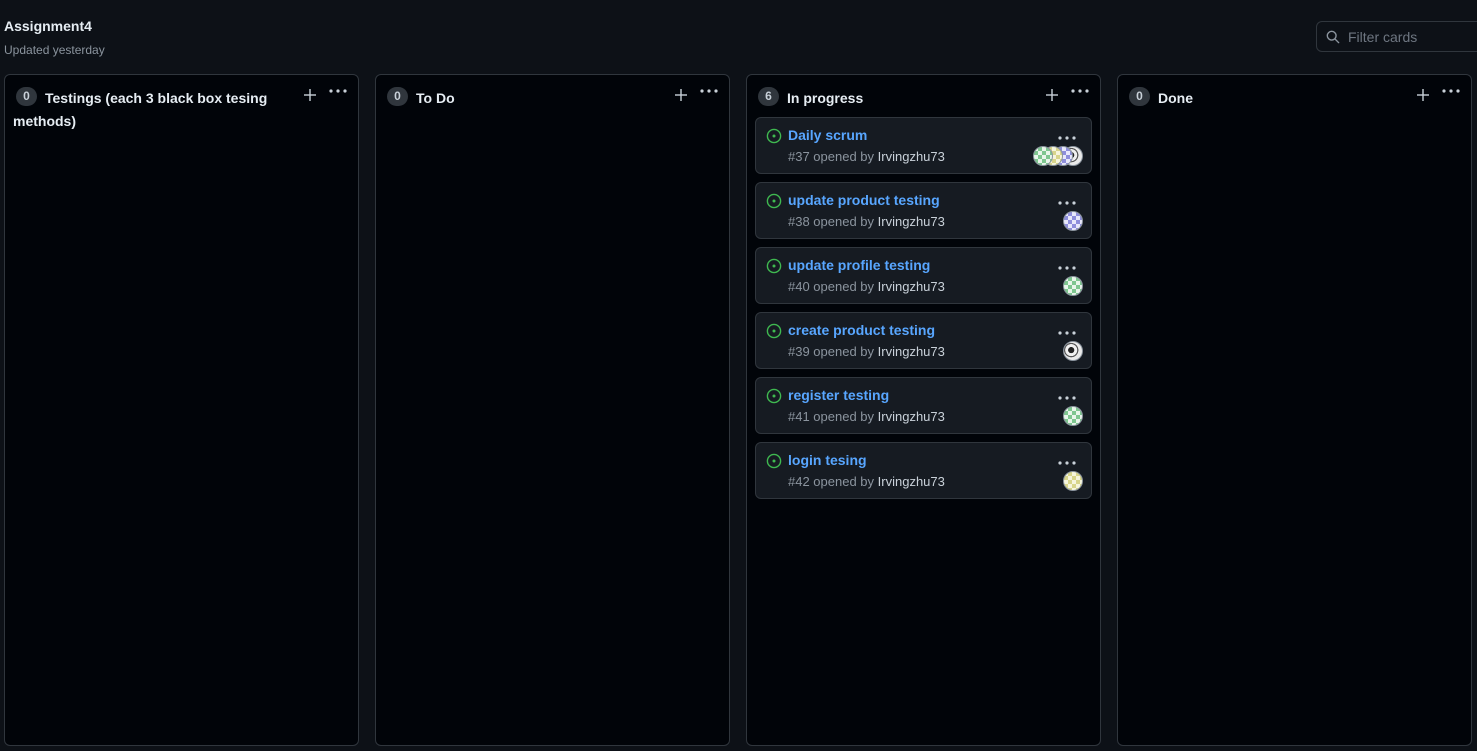 The width and height of the screenshot is (1477, 751). I want to click on issue-title-link: create product testing, so click(861, 330).